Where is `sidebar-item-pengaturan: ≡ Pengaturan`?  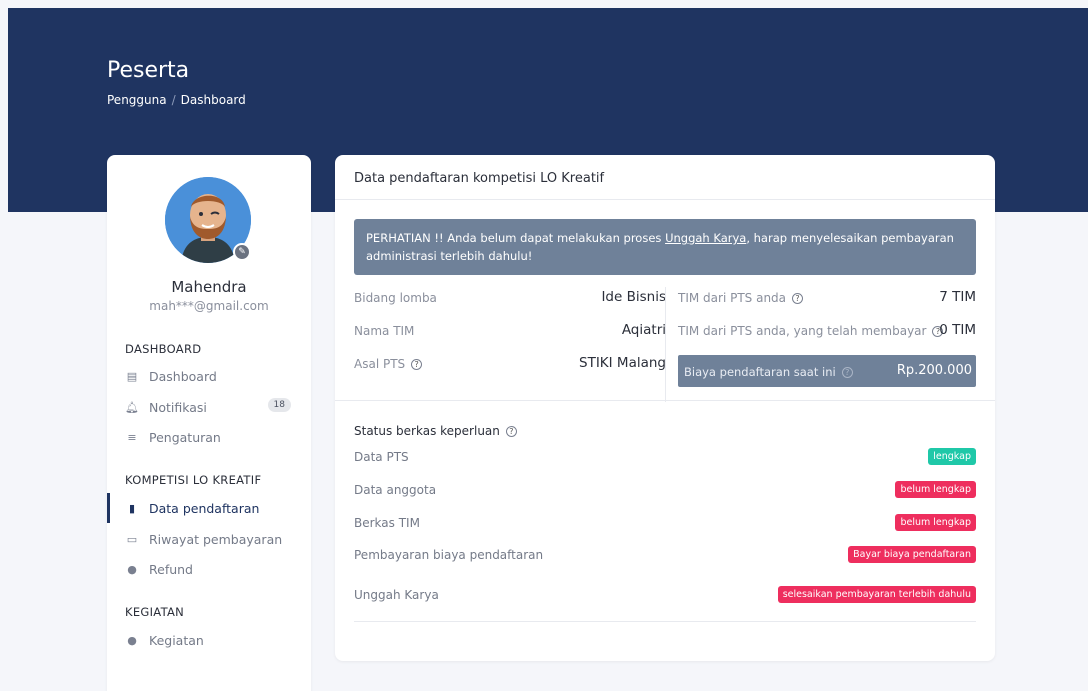
sidebar-item-pengaturan: ≡ Pengaturan is located at coordinates (218, 437).